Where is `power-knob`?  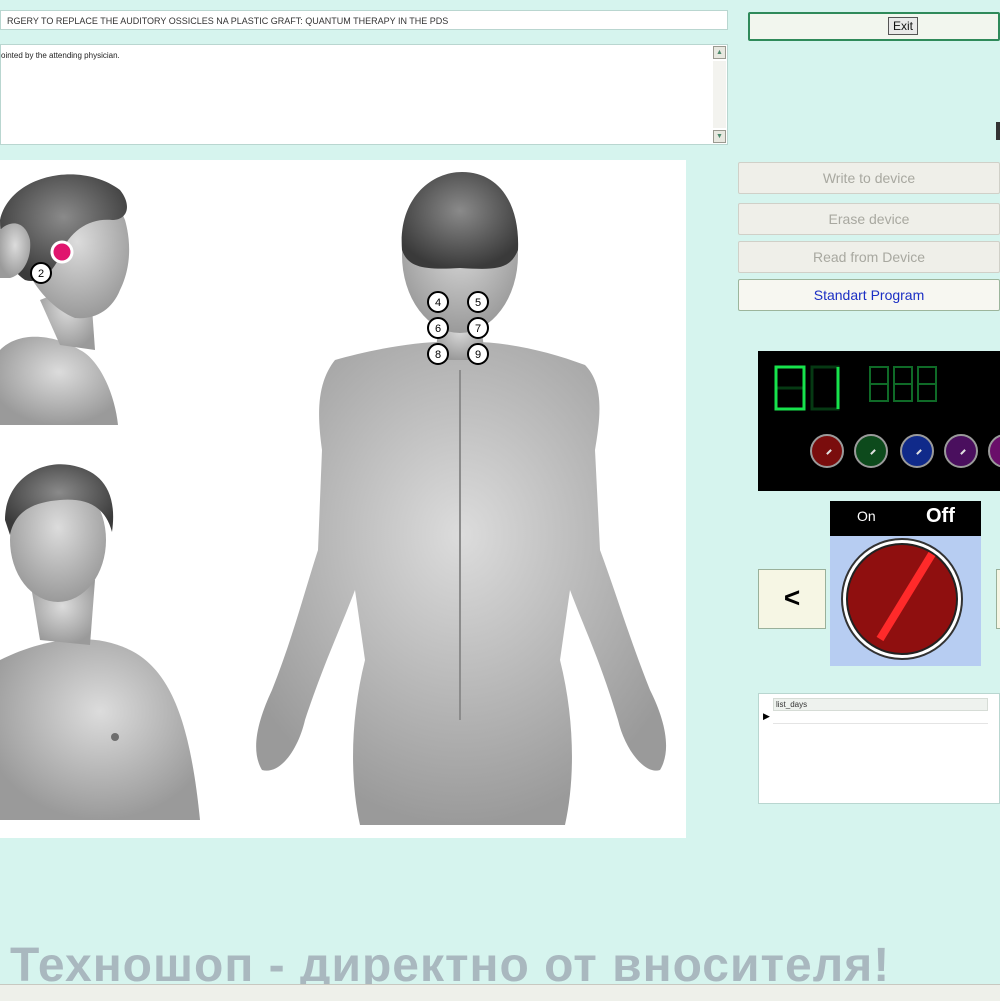 power-knob is located at coordinates (905, 601).